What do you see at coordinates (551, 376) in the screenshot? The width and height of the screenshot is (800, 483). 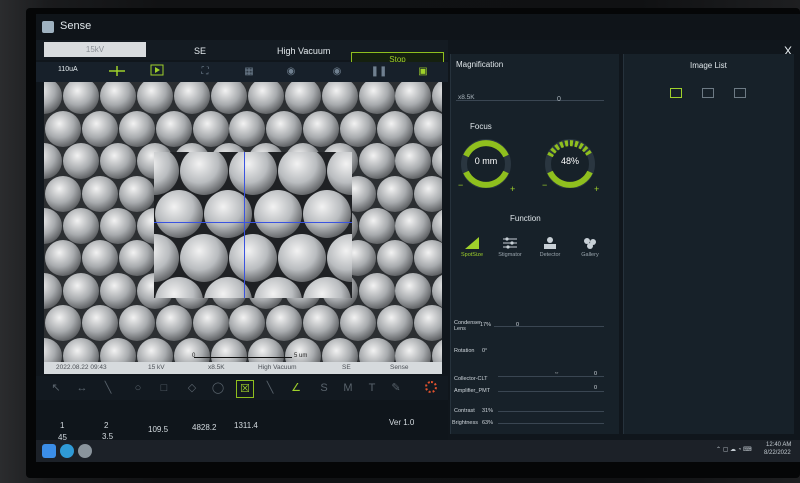 I see `collector-slider` at bounding box center [551, 376].